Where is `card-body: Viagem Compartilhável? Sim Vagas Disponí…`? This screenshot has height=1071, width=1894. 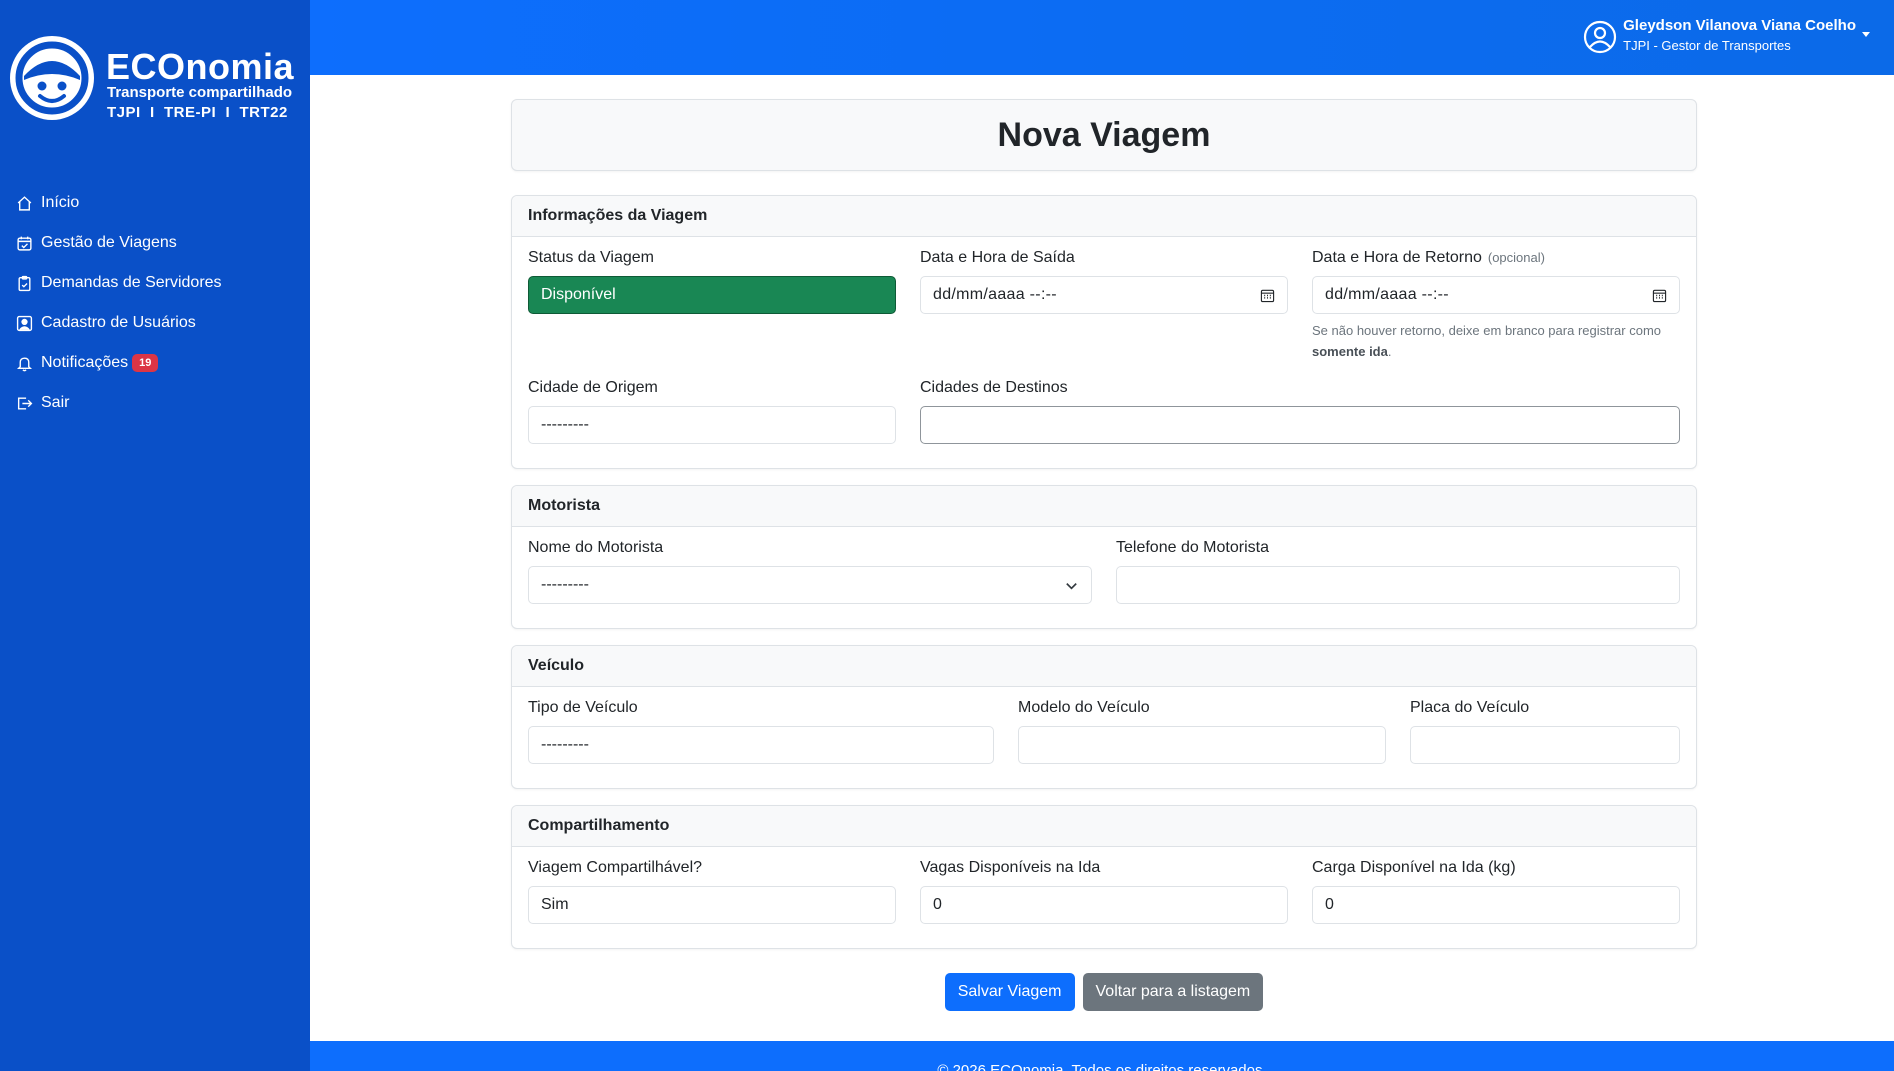
card-body: Viagem Compartilhável? Sim Vagas Disponí… is located at coordinates (1104, 897).